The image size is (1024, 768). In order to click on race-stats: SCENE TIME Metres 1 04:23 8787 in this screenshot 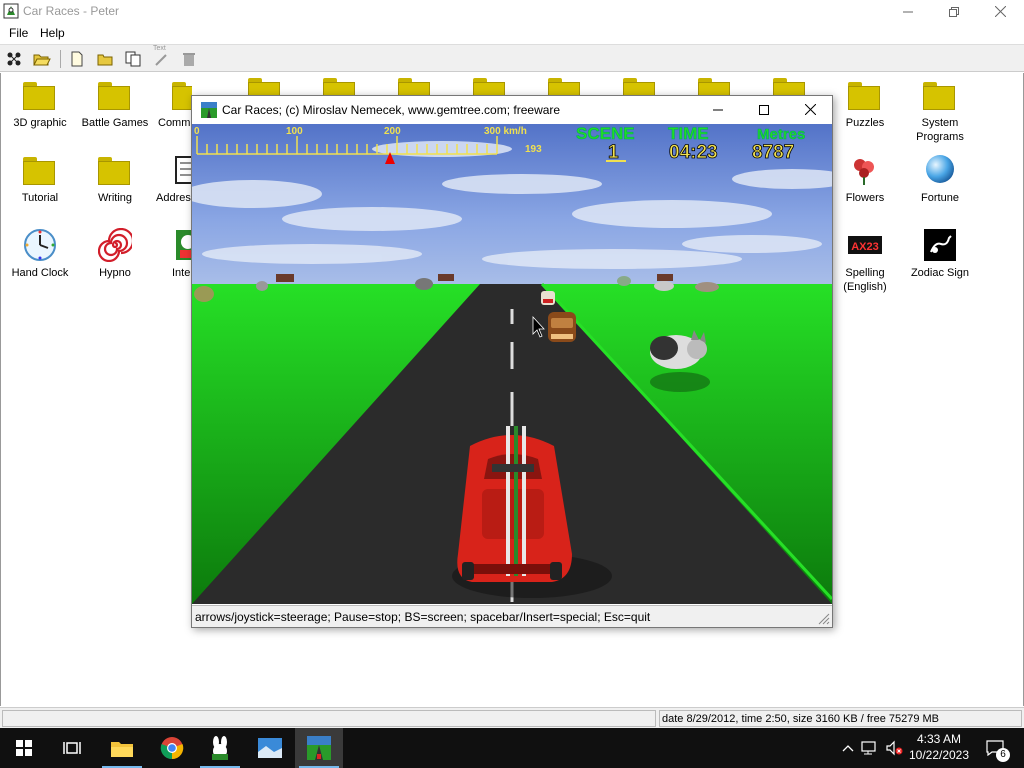, I will do `click(691, 143)`.